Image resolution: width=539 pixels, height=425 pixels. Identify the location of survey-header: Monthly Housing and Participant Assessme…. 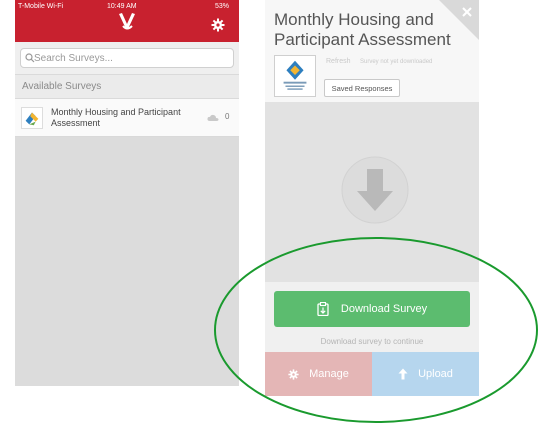
(372, 51).